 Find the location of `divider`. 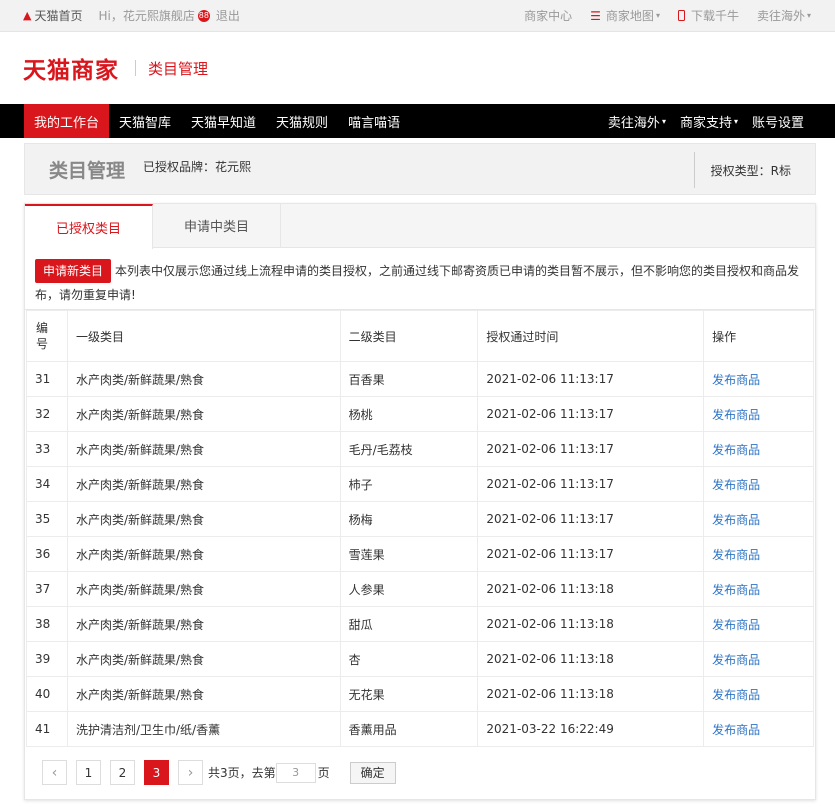

divider is located at coordinates (135, 68).